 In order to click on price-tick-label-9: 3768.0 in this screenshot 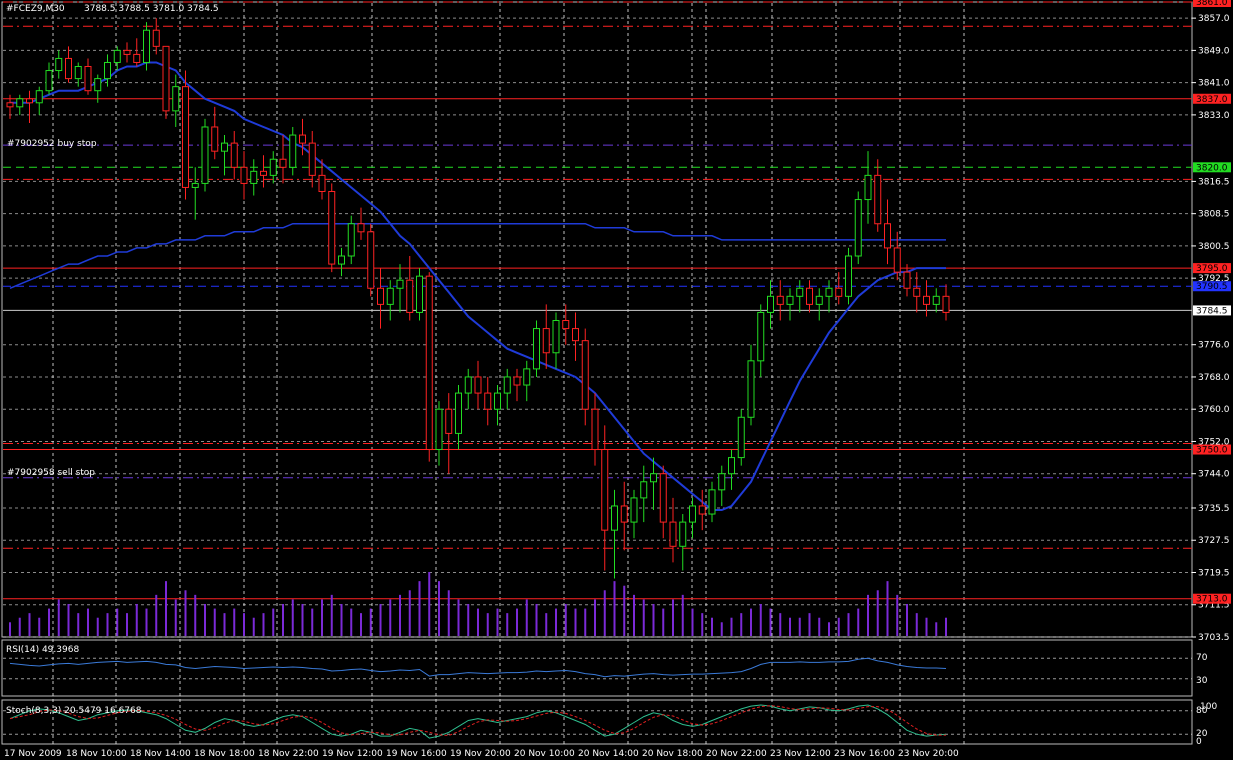, I will do `click(1214, 378)`.